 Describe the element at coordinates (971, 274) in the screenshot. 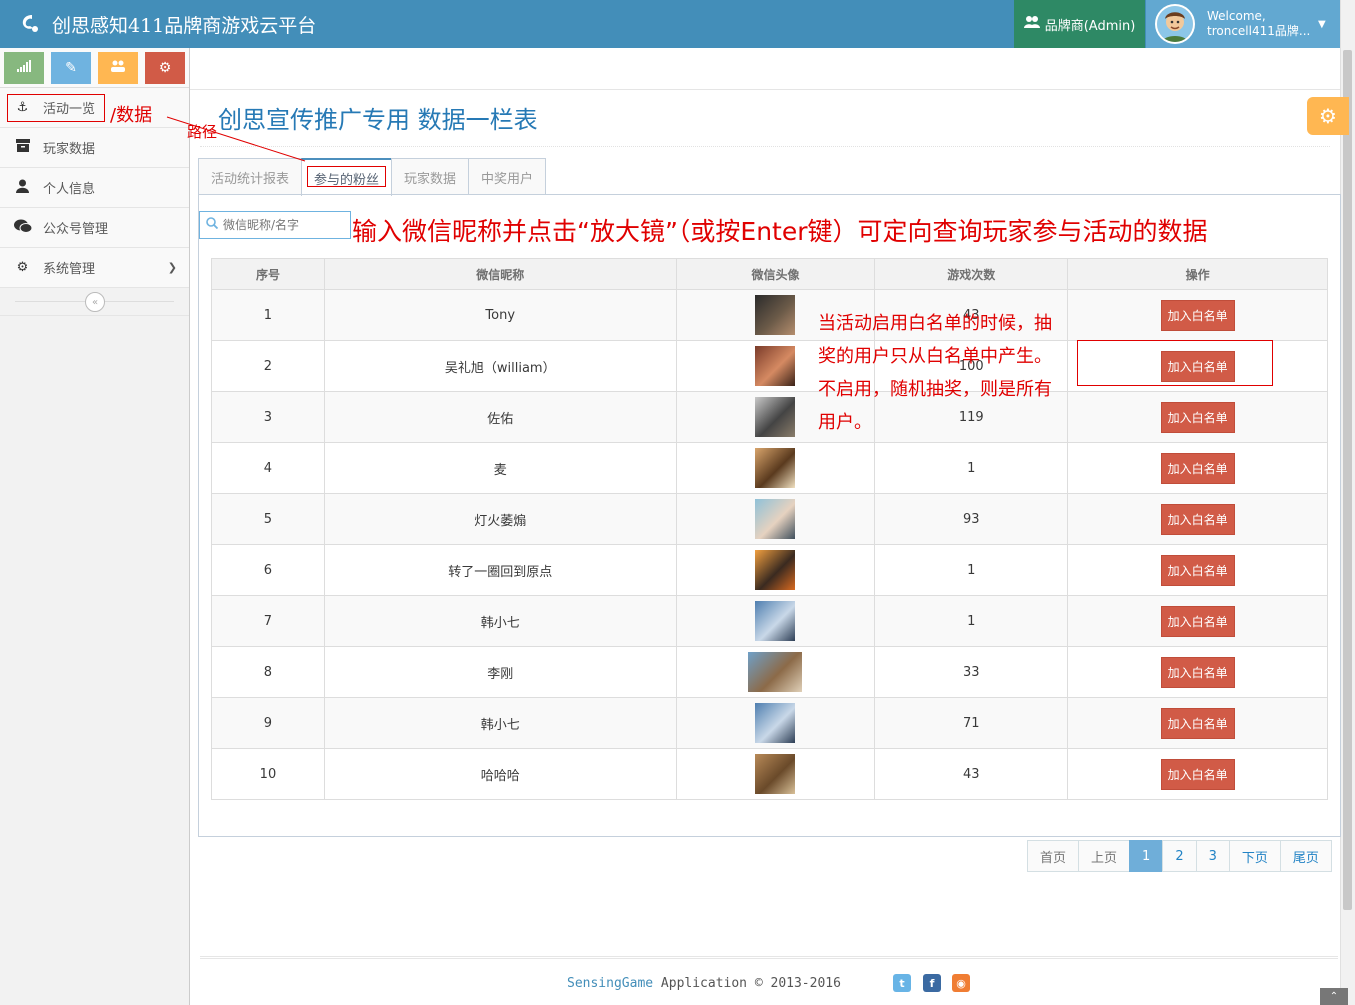

I see `column-header-count: 游戏次数` at that location.